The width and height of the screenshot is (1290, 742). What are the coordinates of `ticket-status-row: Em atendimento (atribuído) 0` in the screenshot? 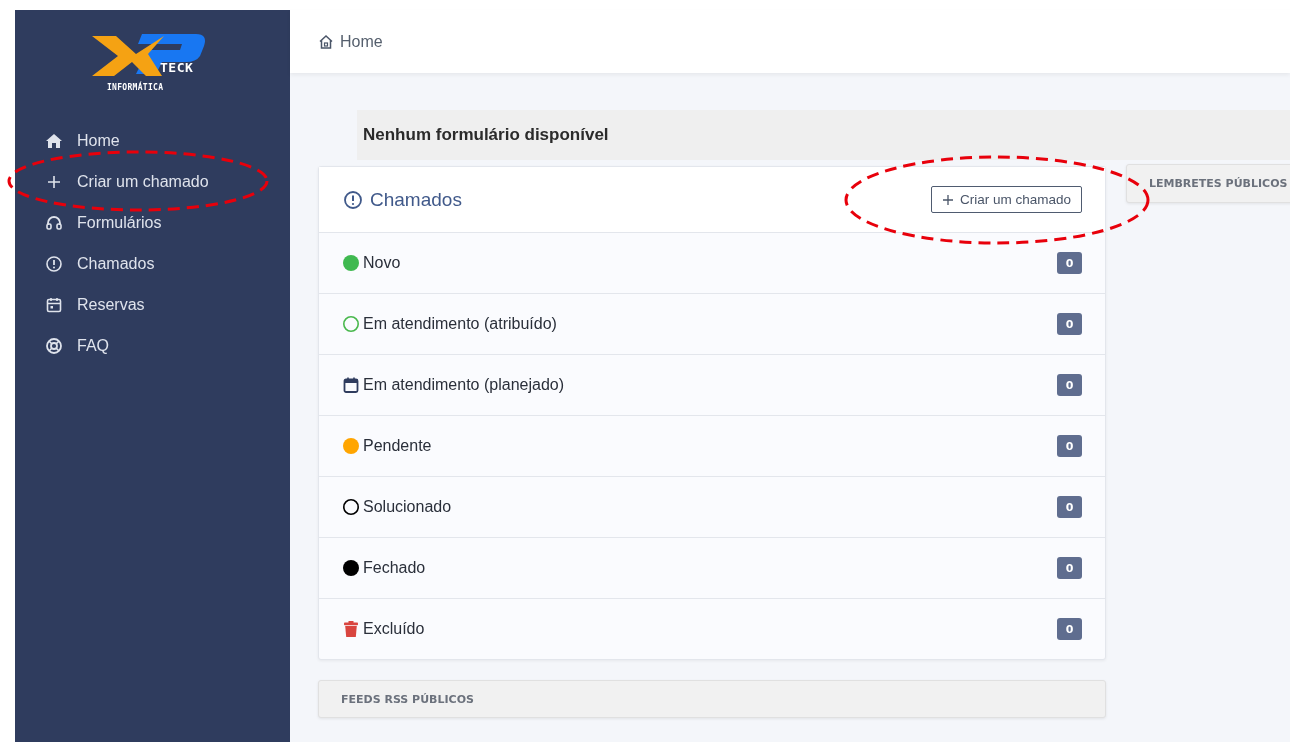 It's located at (712, 324).